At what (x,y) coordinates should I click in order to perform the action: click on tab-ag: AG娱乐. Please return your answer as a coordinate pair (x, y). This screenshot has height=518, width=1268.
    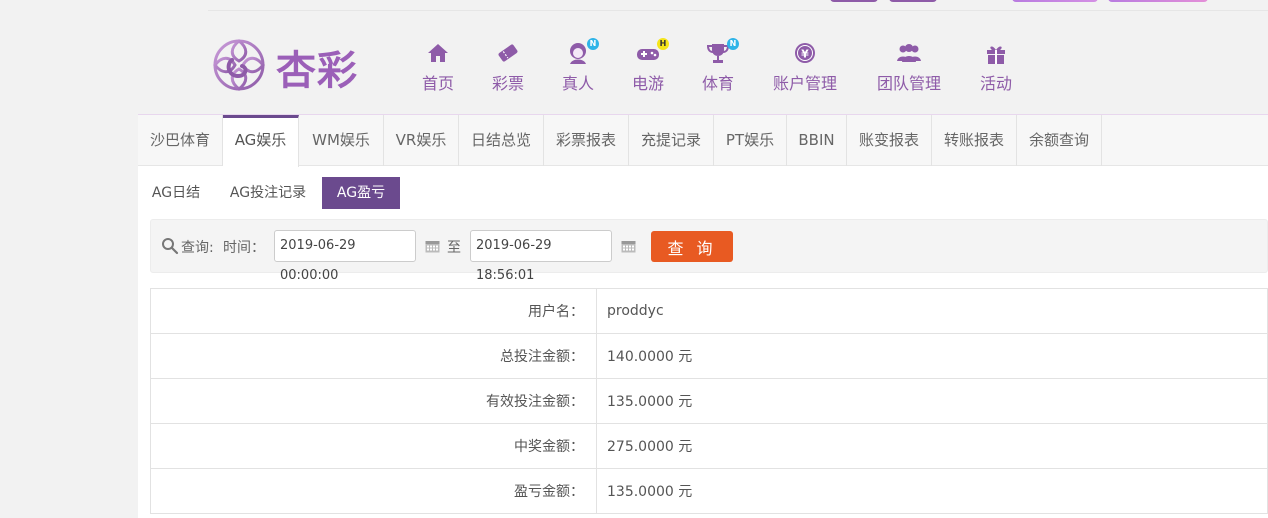
    Looking at the image, I should click on (261, 141).